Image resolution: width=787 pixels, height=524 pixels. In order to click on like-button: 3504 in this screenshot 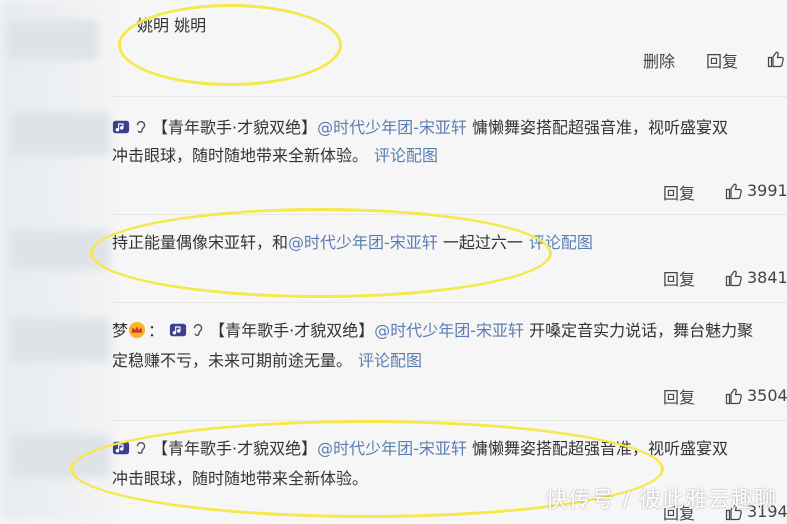, I will do `click(756, 395)`.